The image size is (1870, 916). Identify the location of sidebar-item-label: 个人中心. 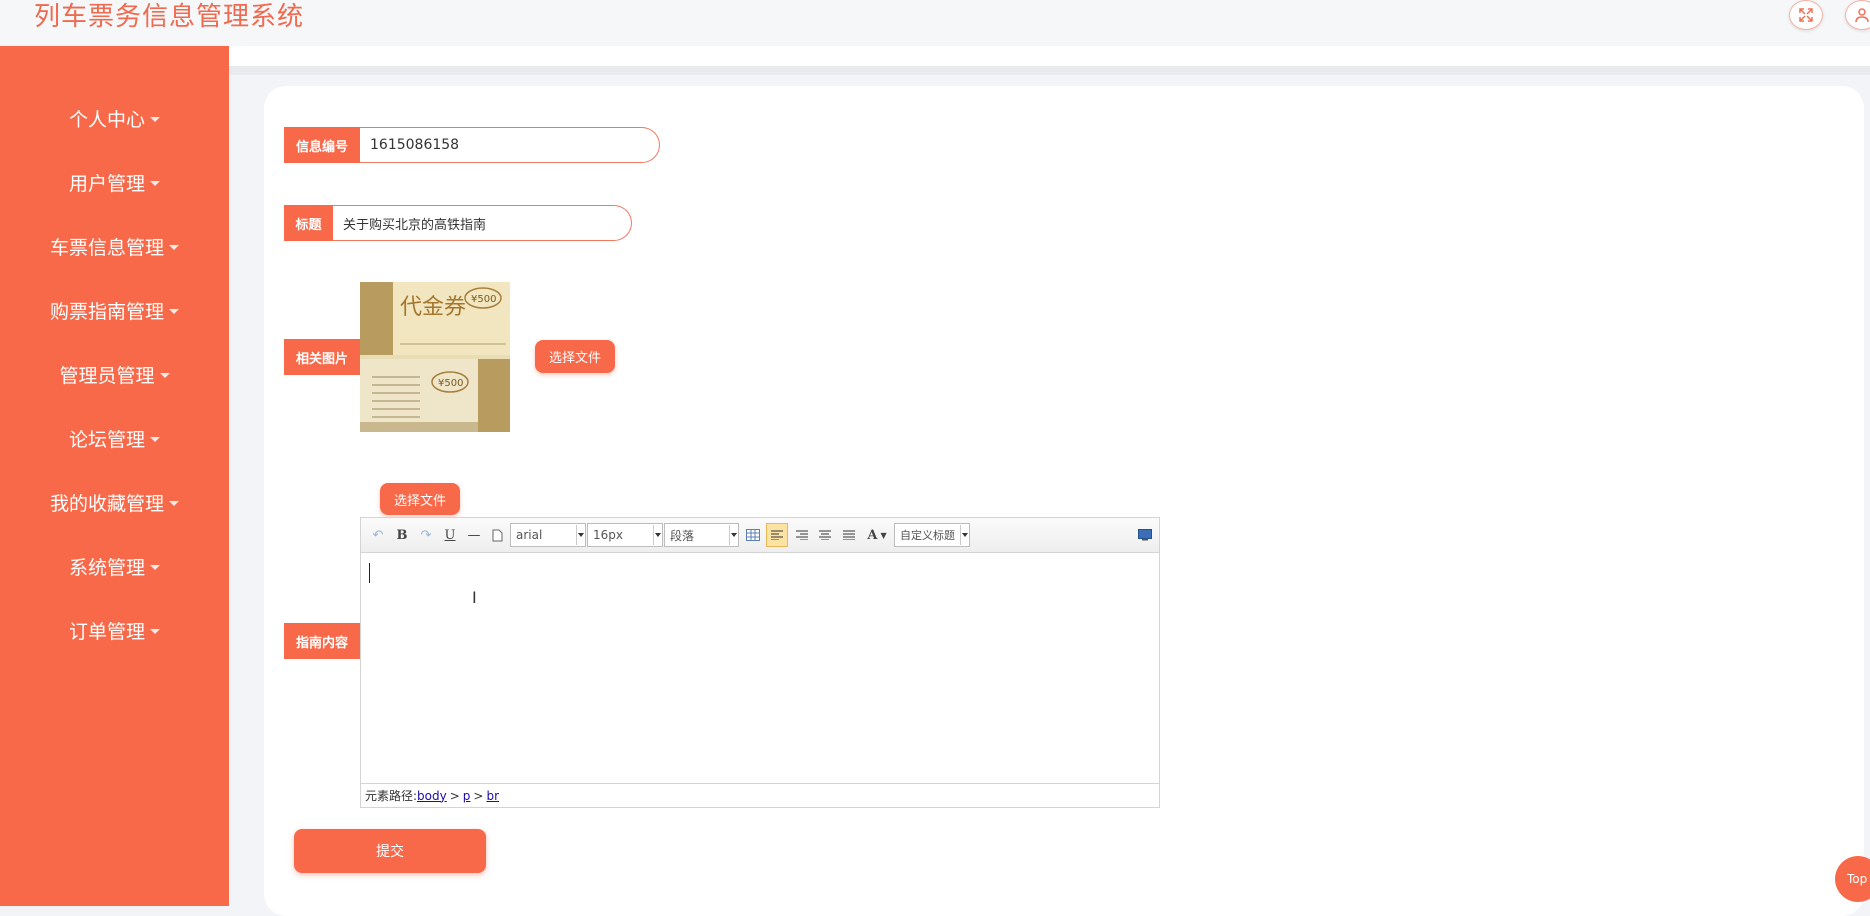
(106, 119).